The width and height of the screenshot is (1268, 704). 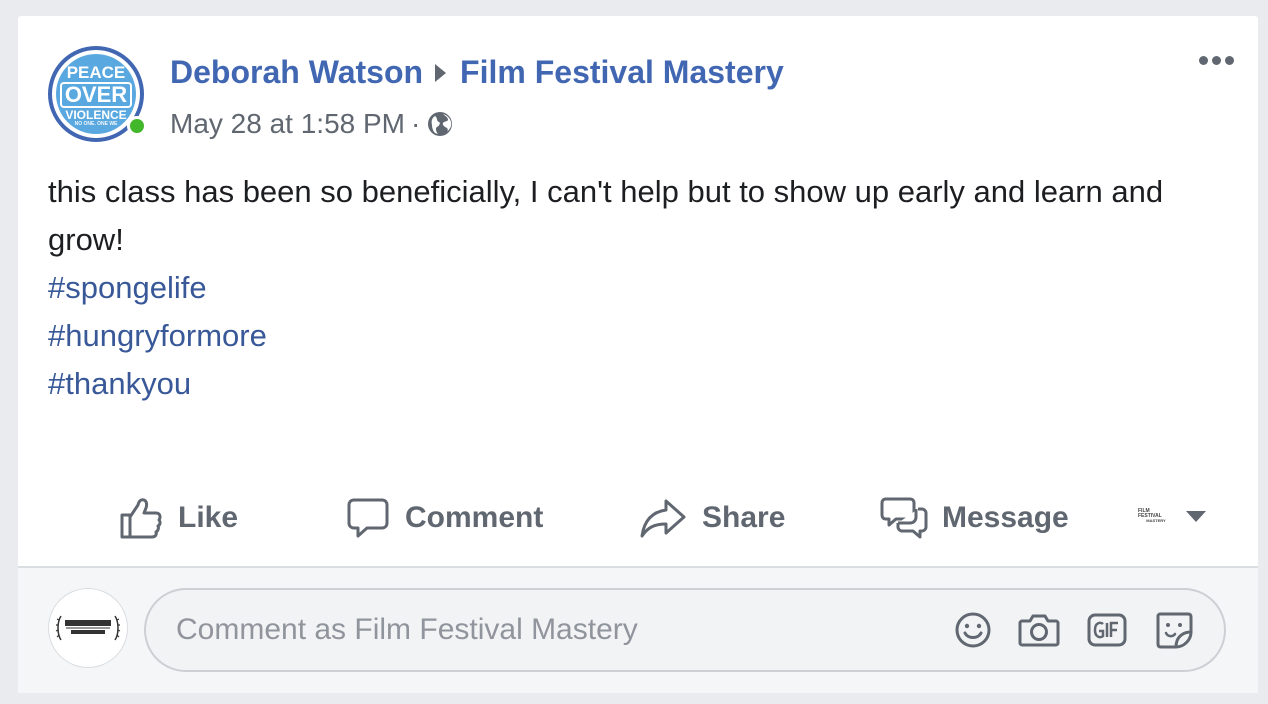 What do you see at coordinates (1196, 516) in the screenshot?
I see `chevron-down-icon` at bounding box center [1196, 516].